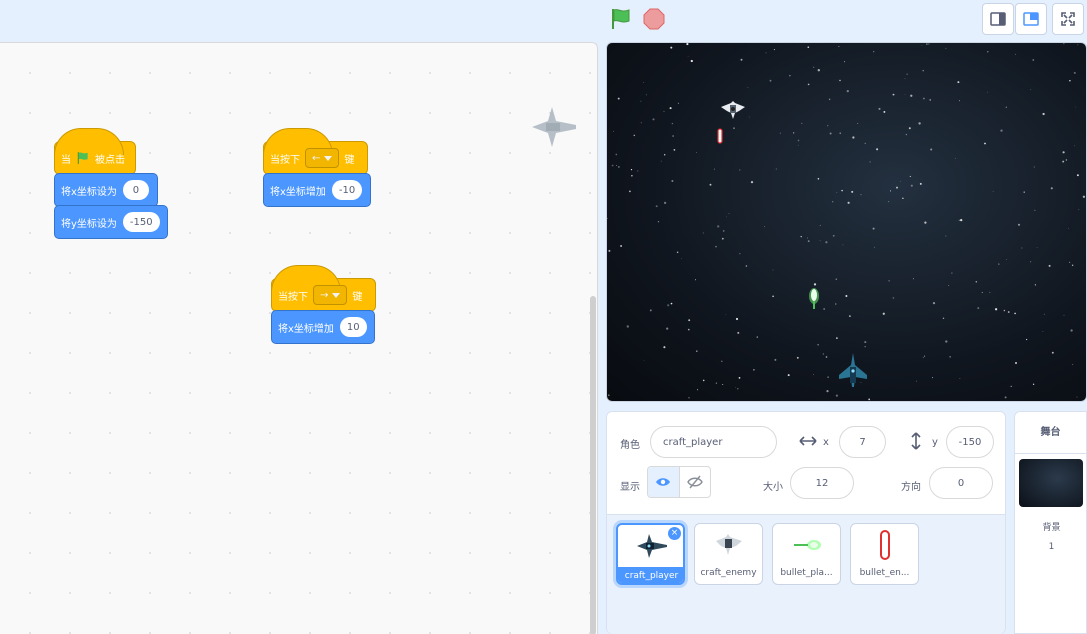  I want to click on change-x-block: 将x坐标增加 10, so click(323, 327).